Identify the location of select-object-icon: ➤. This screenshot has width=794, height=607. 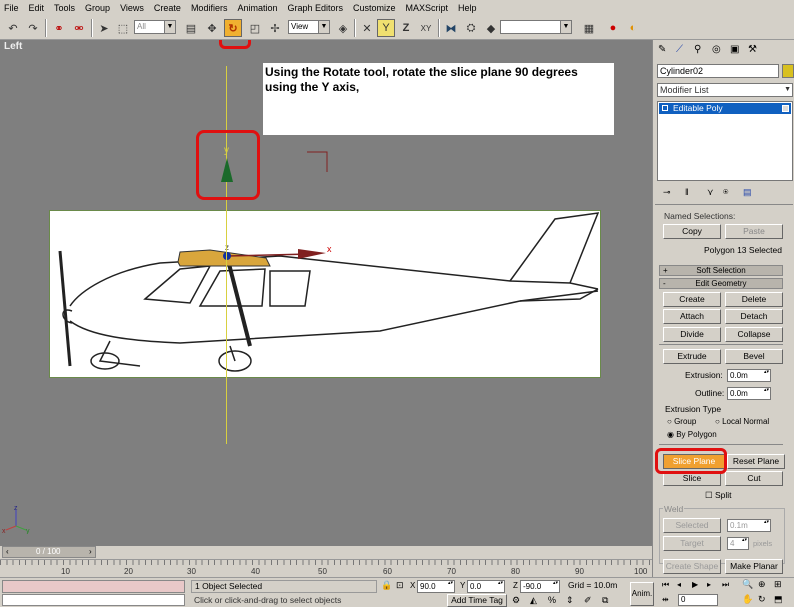
(104, 28).